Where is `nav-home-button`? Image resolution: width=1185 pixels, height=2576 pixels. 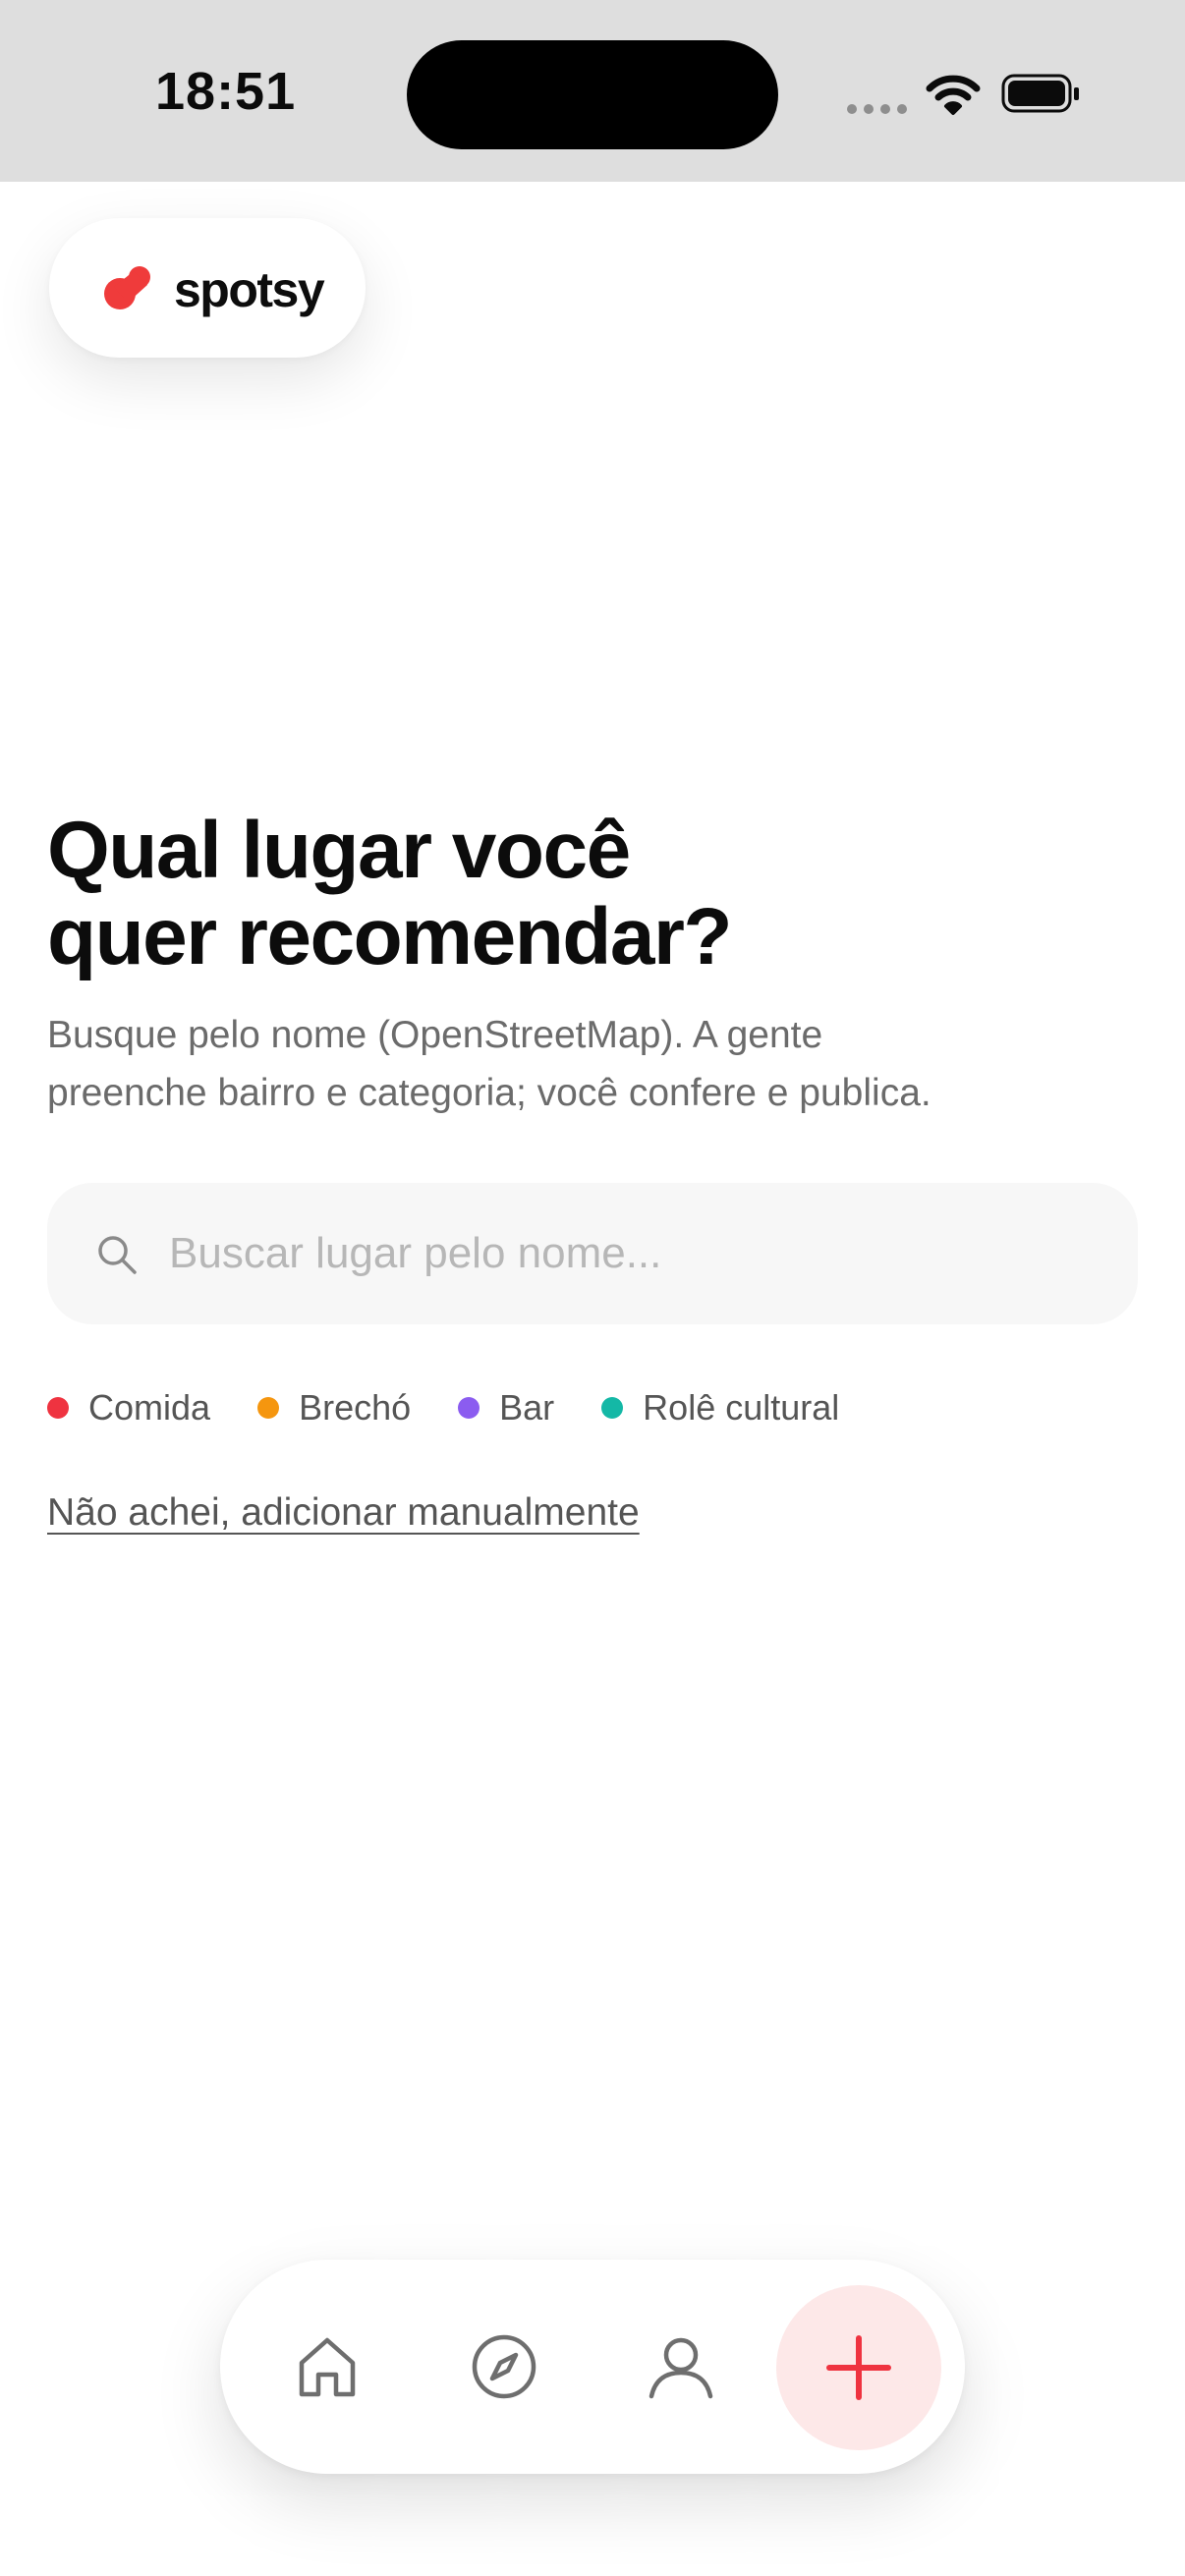
nav-home-button is located at coordinates (327, 2367).